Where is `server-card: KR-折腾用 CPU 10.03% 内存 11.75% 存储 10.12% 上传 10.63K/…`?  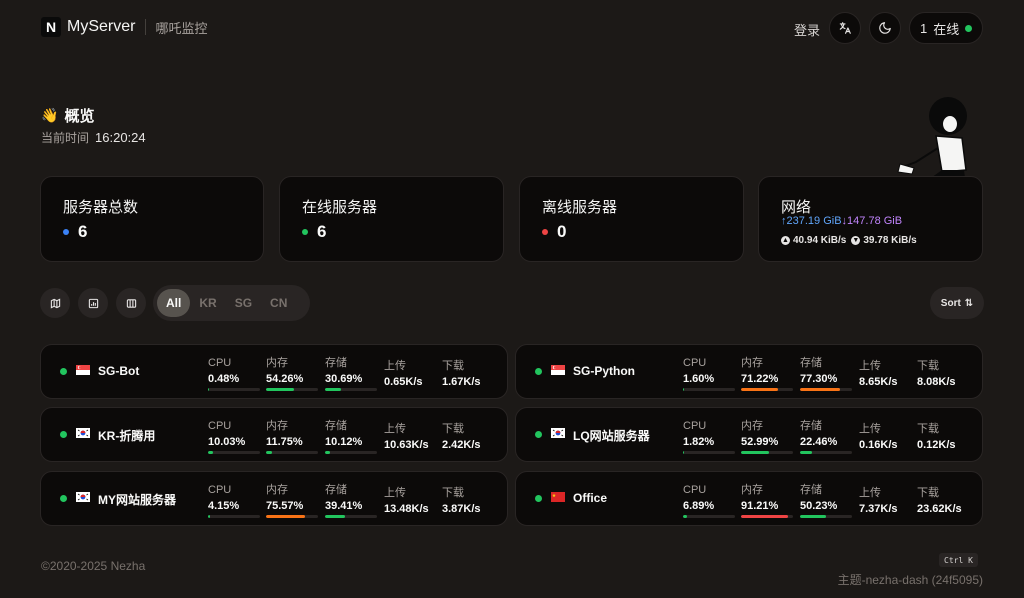
server-card: KR-折腾用 CPU 10.03% 内存 11.75% 存储 10.12% 上传 10.63K/… is located at coordinates (274, 434).